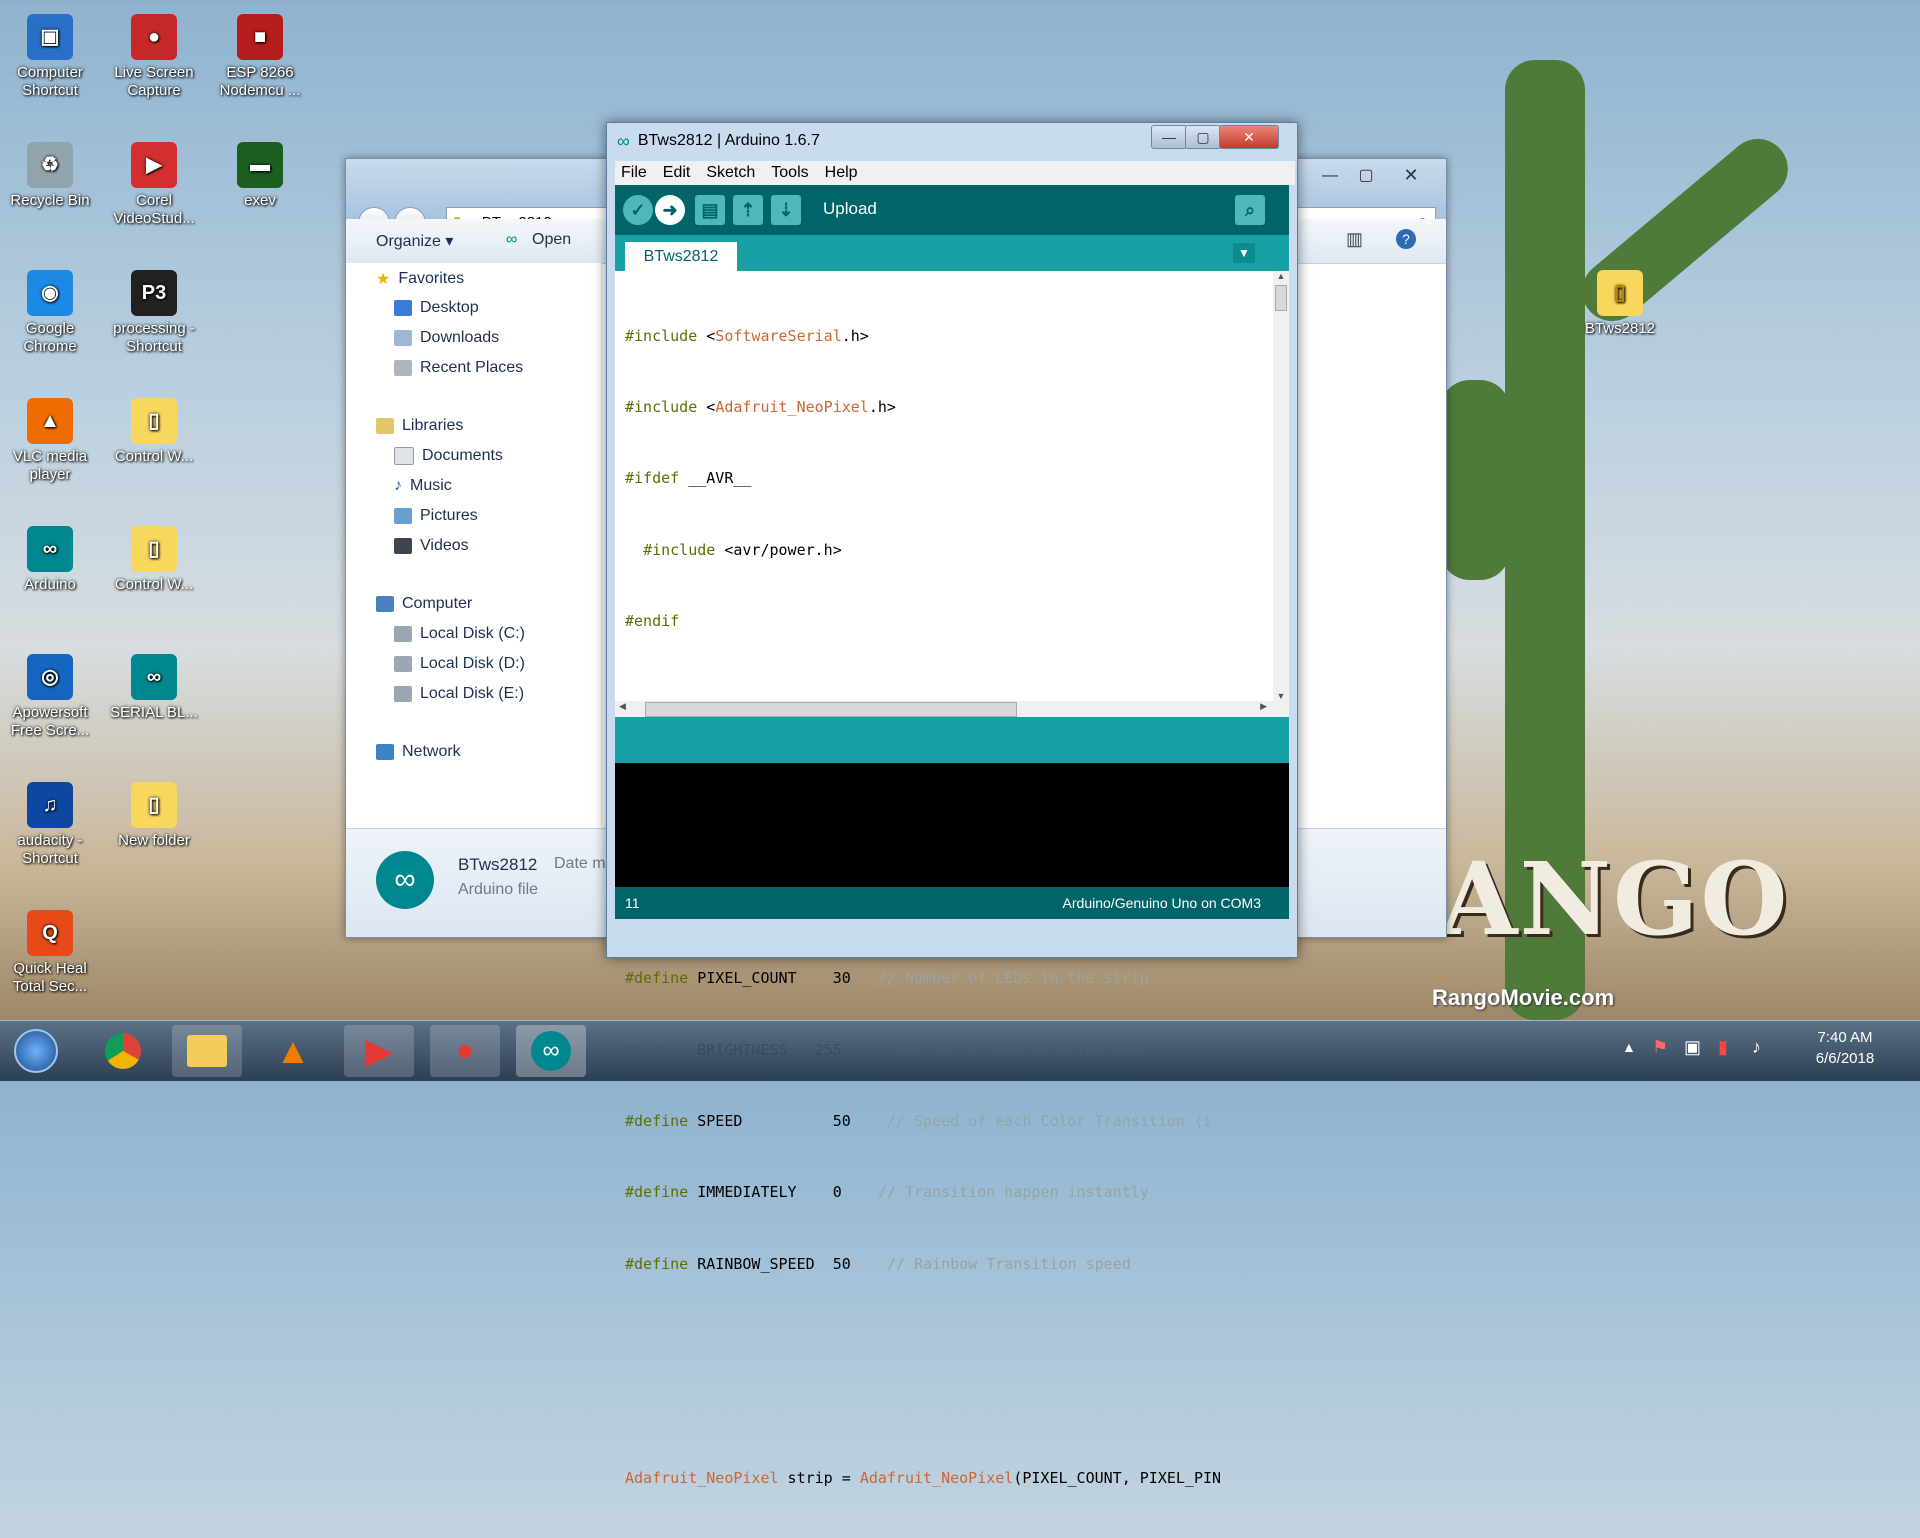 The image size is (1920, 1538). Describe the element at coordinates (431, 278) in the screenshot. I see `nav-label: Favorites` at that location.